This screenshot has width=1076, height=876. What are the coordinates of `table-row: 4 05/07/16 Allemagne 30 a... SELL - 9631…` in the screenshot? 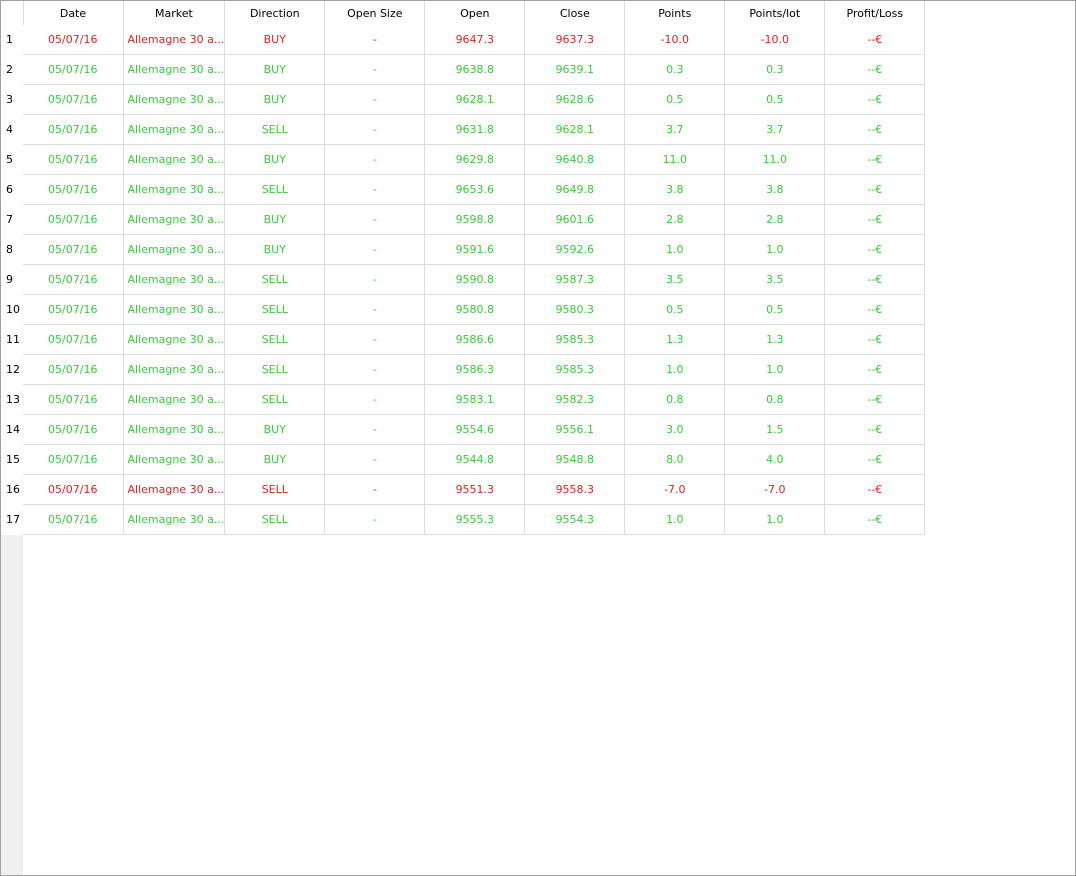 It's located at (463, 129).